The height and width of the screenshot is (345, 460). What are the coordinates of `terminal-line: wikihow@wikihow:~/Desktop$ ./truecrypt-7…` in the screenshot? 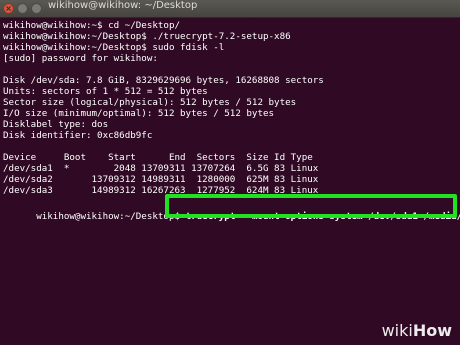 It's located at (147, 36).